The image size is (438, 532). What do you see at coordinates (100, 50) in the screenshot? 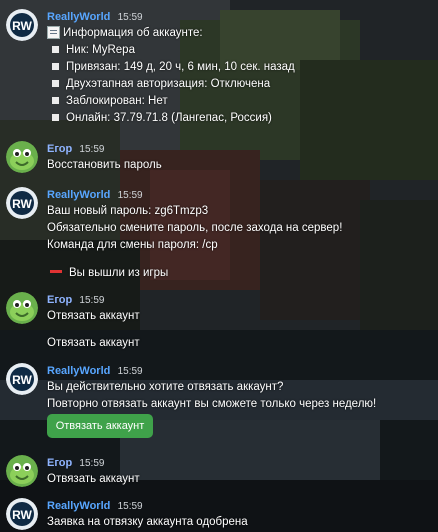
I see `info-item: Ник: MyRepa` at bounding box center [100, 50].